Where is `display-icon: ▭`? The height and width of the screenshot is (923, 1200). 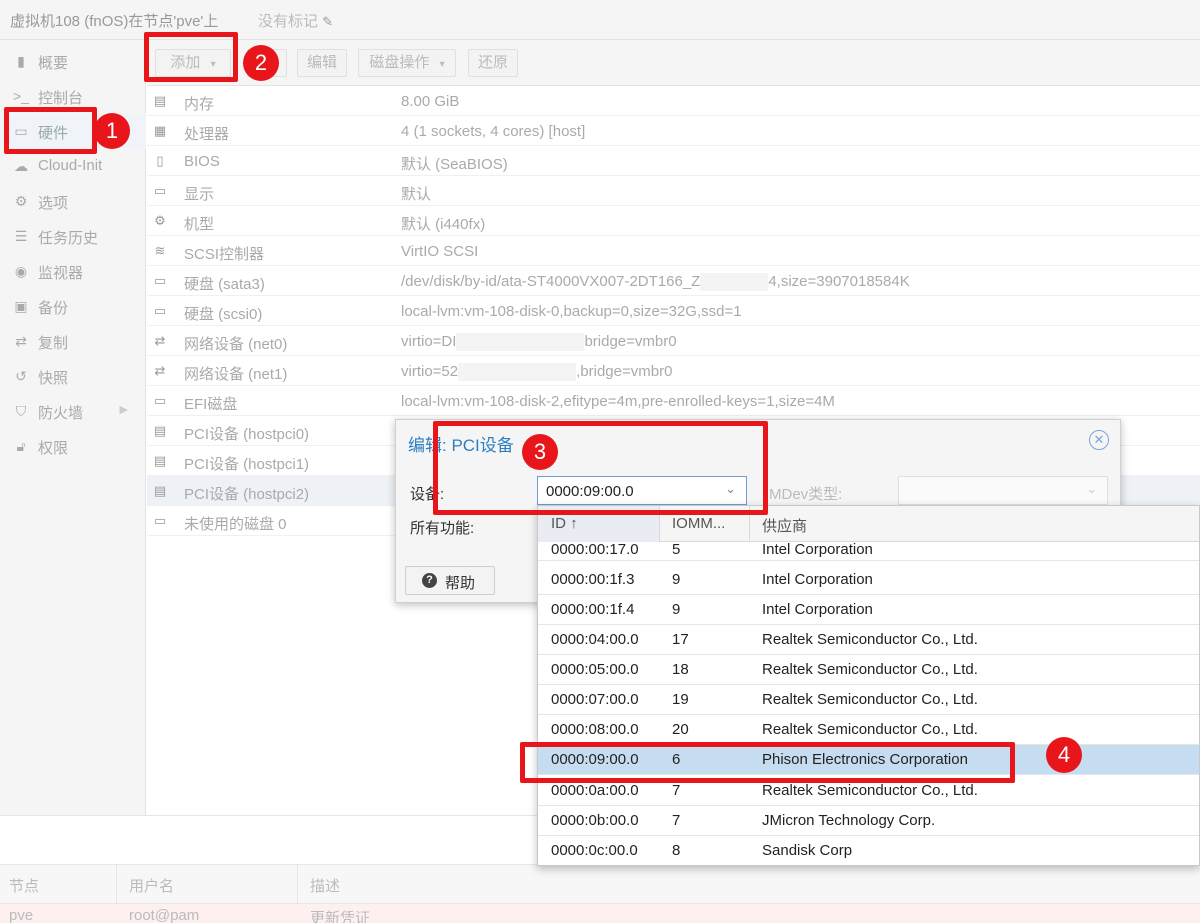 display-icon: ▭ is located at coordinates (160, 190).